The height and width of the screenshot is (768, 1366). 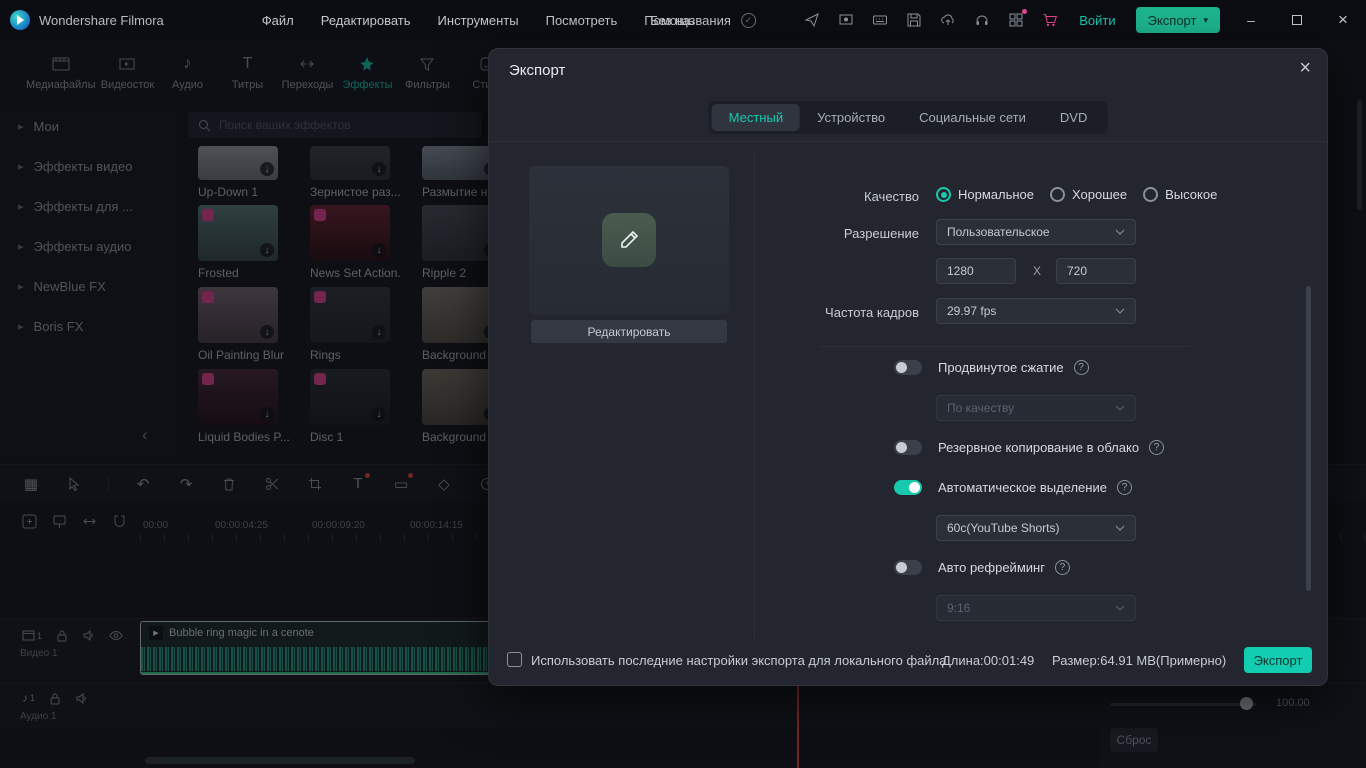 What do you see at coordinates (1308, 438) in the screenshot?
I see `dialog-scrollbar` at bounding box center [1308, 438].